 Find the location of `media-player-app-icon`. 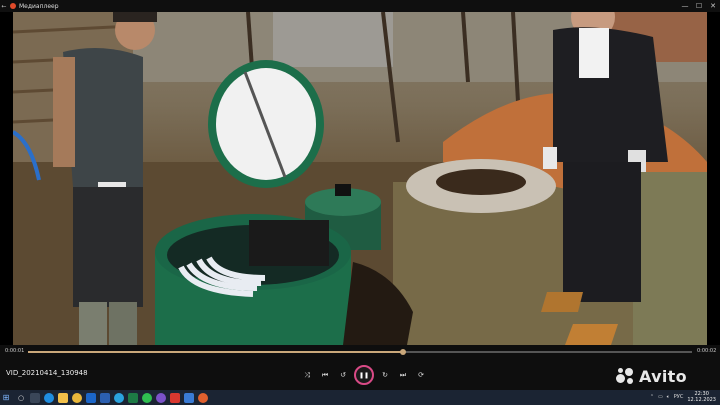

media-player-app-icon is located at coordinates (13, 6).